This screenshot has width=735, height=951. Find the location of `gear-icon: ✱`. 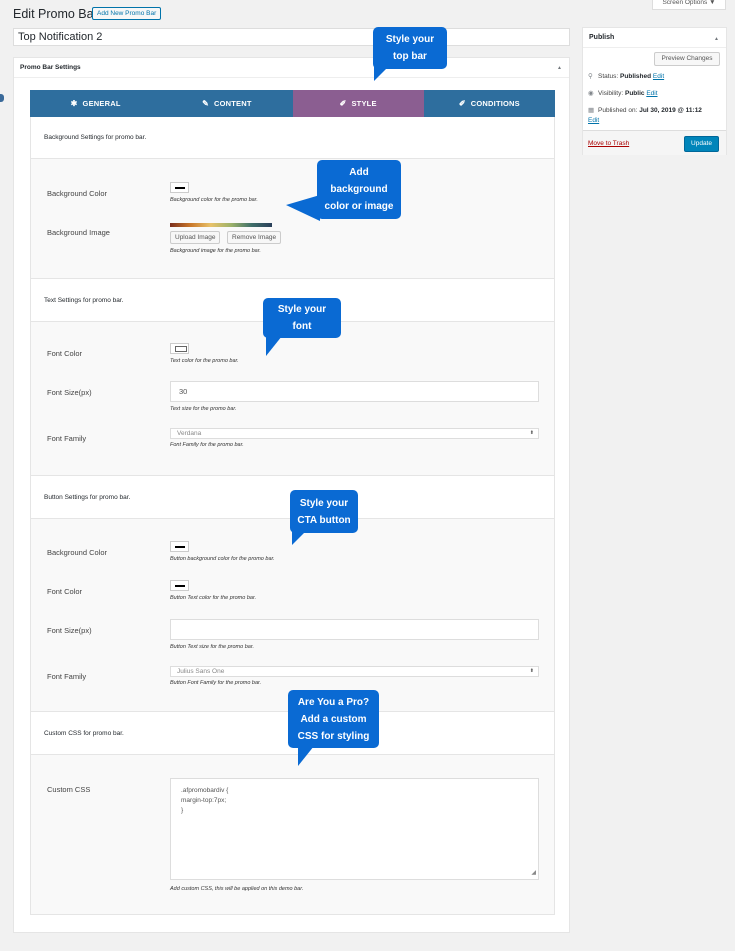

gear-icon: ✱ is located at coordinates (74, 103).